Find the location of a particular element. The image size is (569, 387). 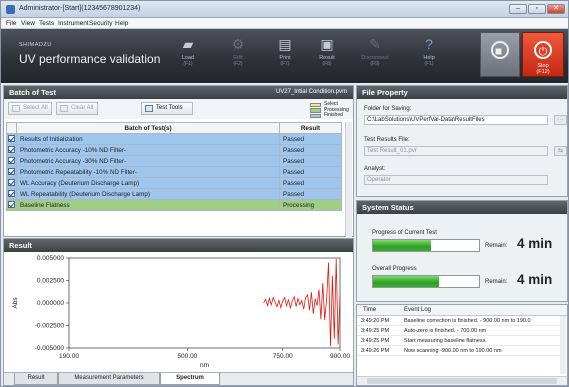

log-col-event: Event Log is located at coordinates (418, 310).